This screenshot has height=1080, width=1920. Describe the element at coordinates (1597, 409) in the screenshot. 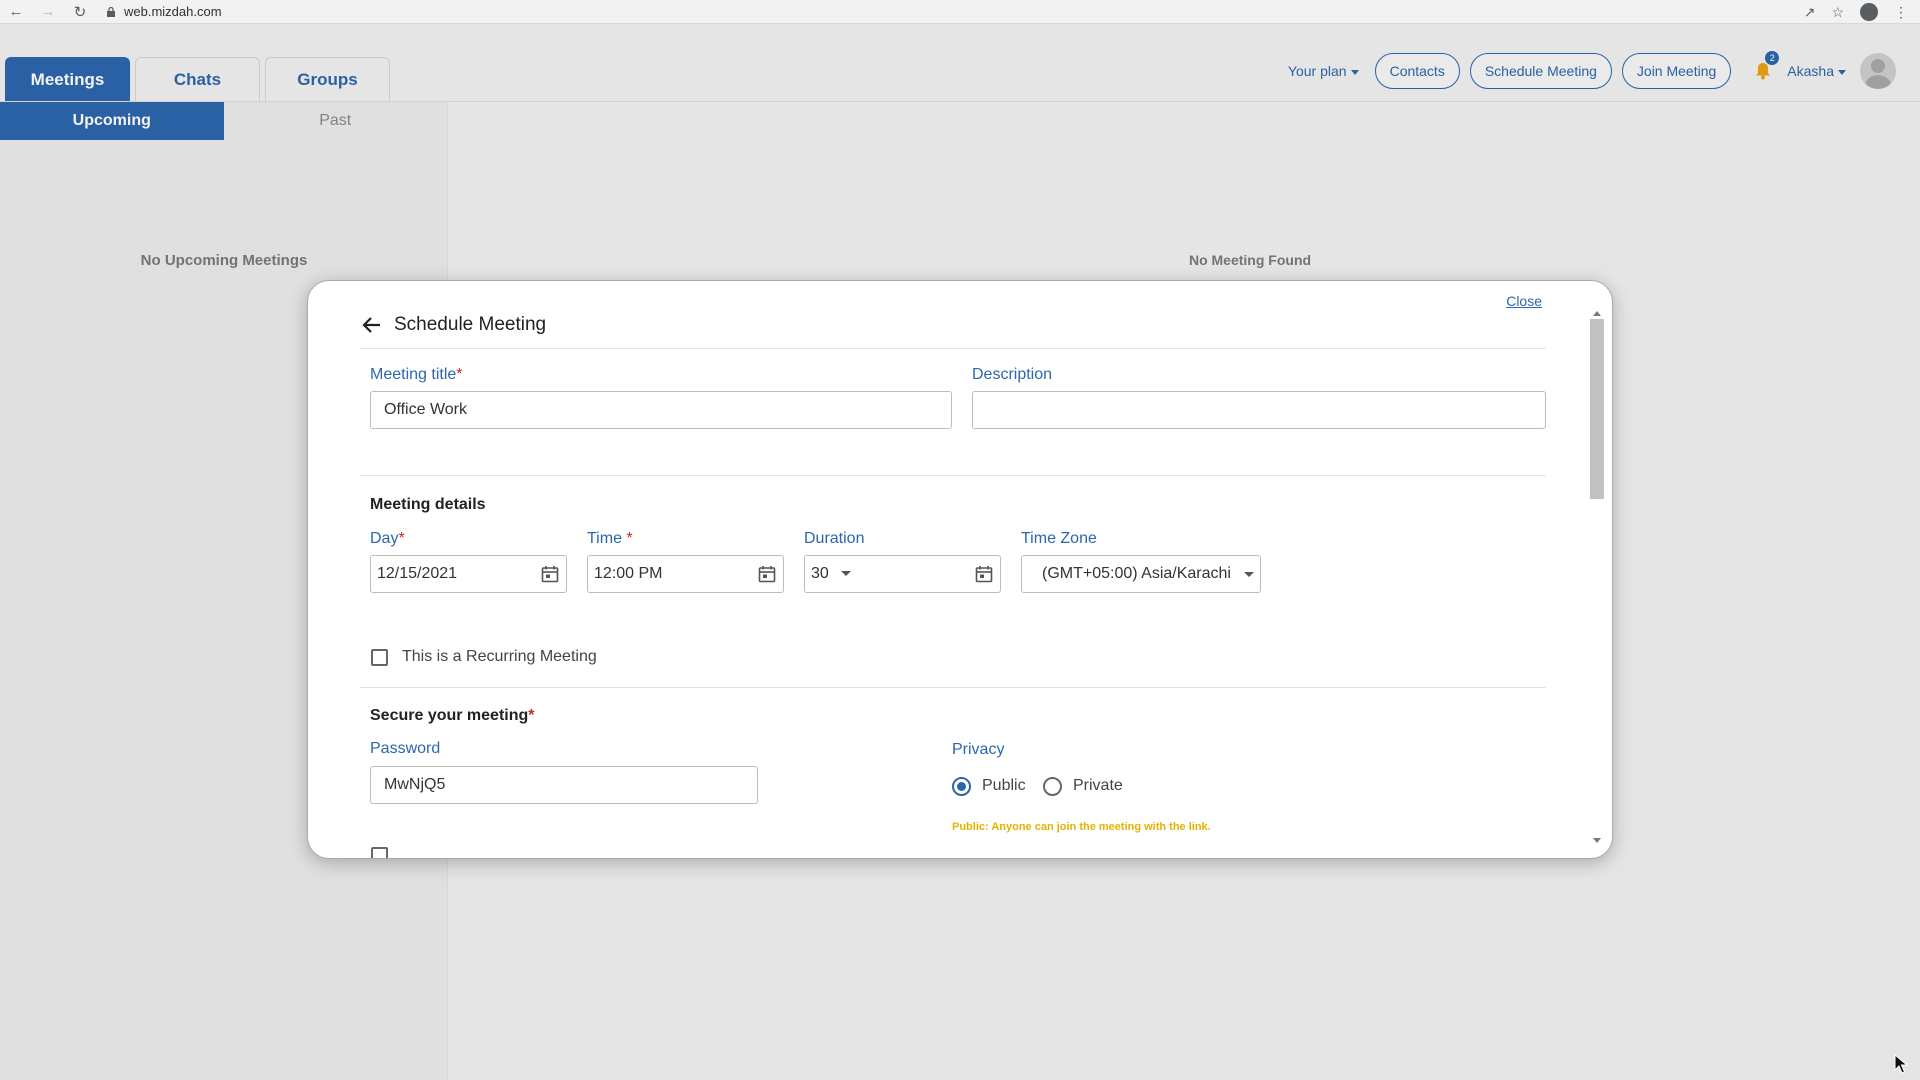

I see `scrollbar-thumb` at that location.